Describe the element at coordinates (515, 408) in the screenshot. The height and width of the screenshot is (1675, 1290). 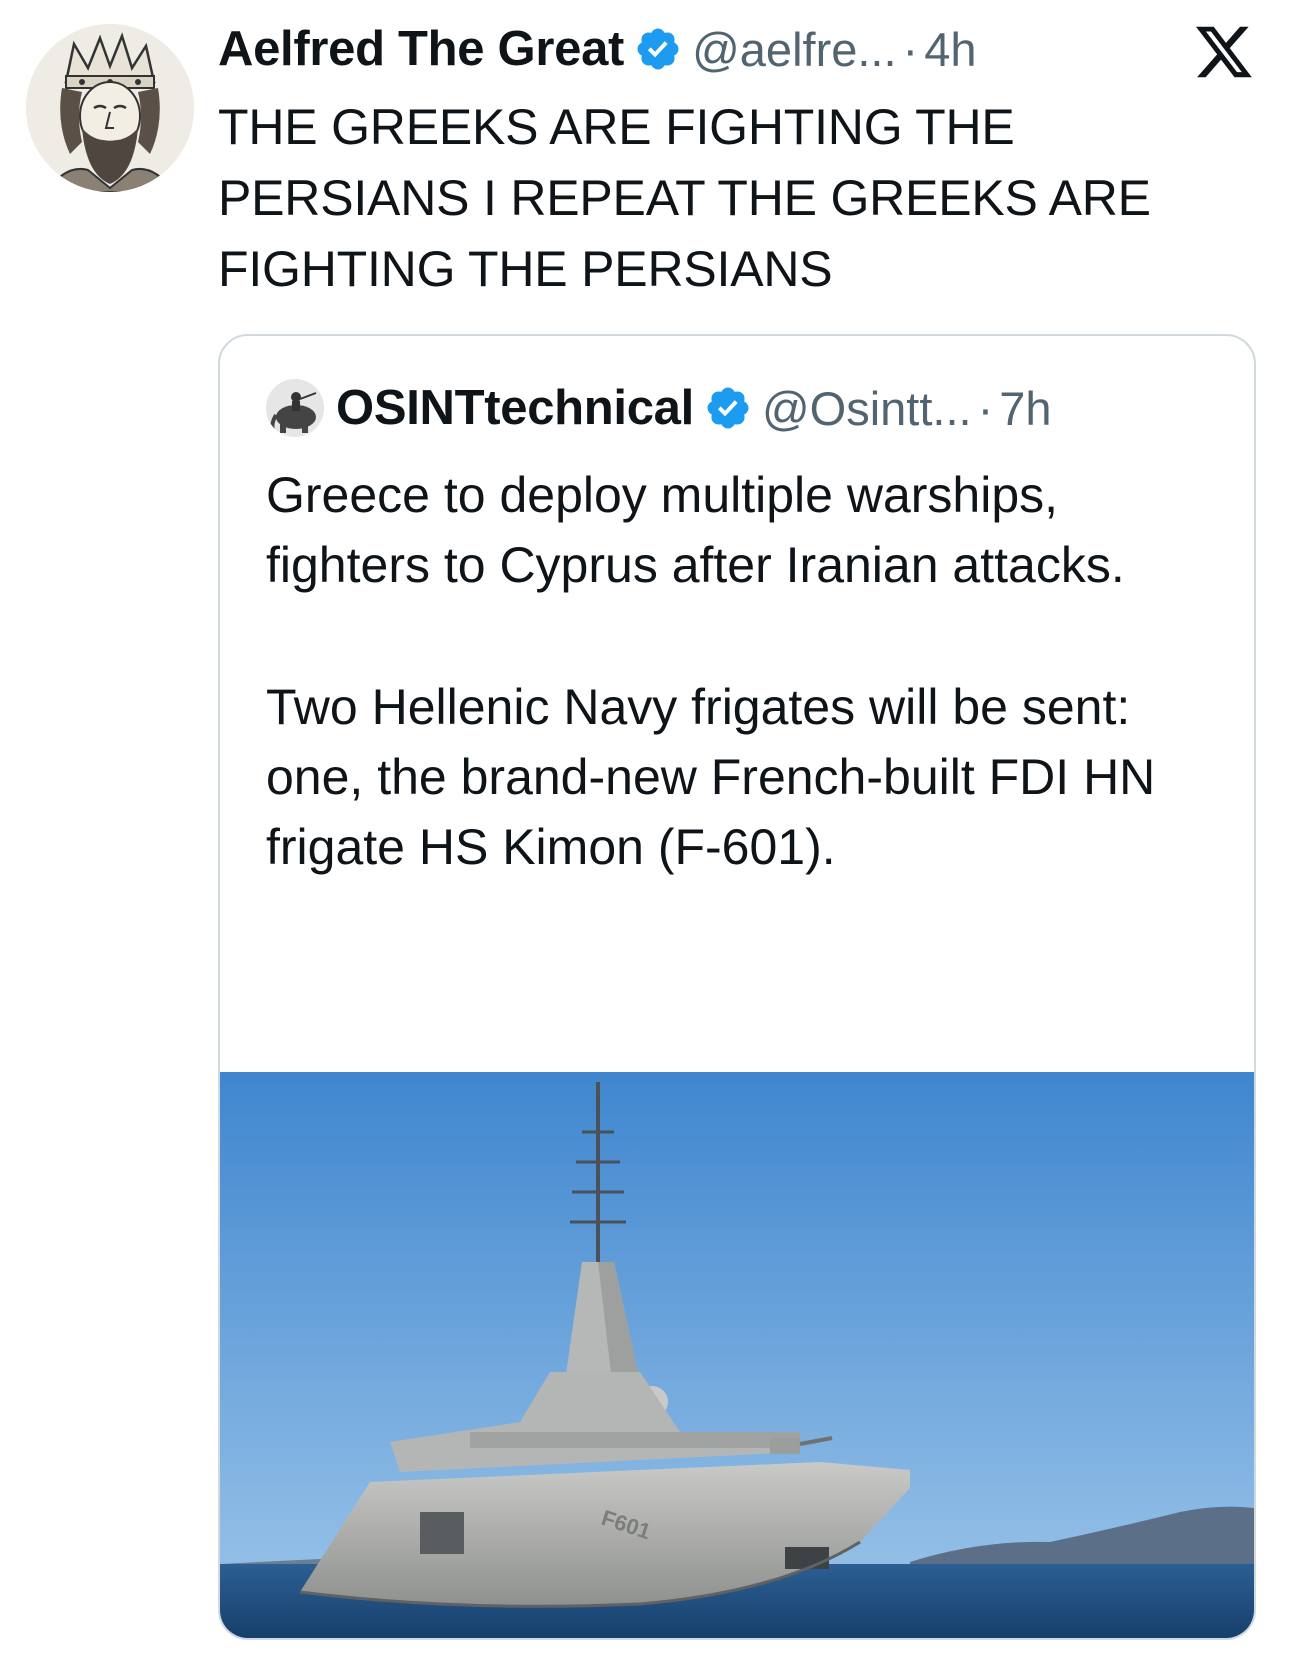
I see `quoted-author-display-name: OSINTtechnical` at that location.